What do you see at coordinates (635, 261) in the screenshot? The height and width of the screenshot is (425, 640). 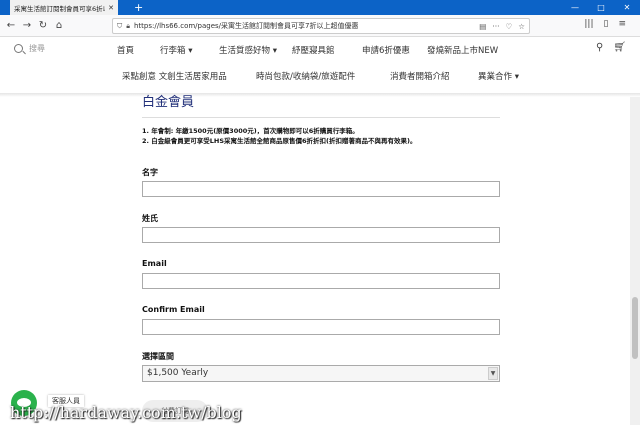 I see `page-scrollbar` at bounding box center [635, 261].